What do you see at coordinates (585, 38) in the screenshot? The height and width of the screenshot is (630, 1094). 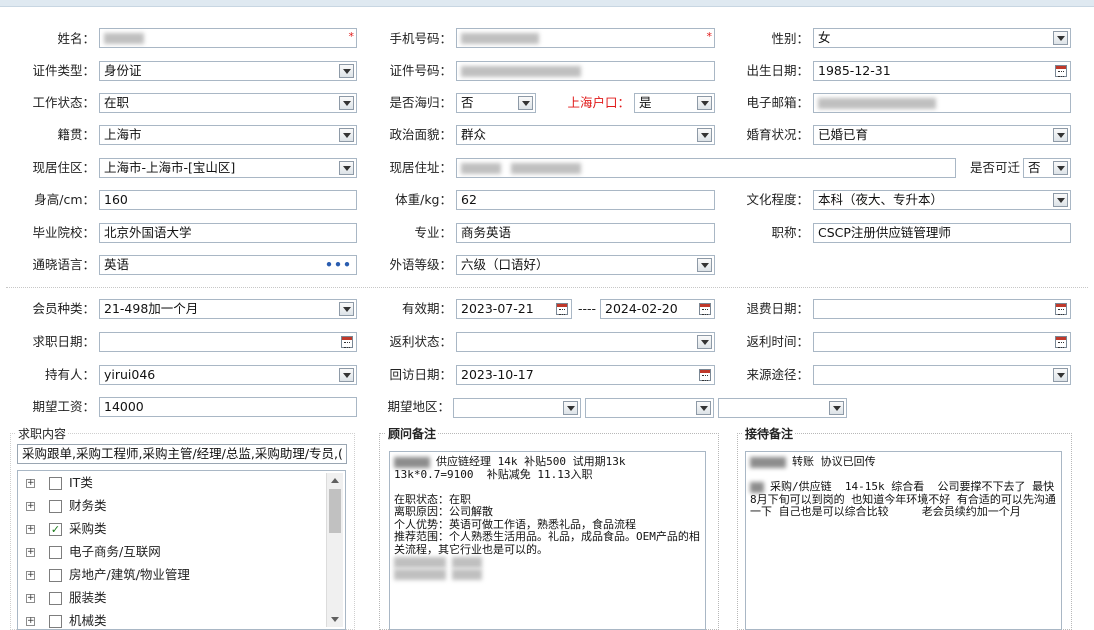 I see `mobile-field: *` at bounding box center [585, 38].